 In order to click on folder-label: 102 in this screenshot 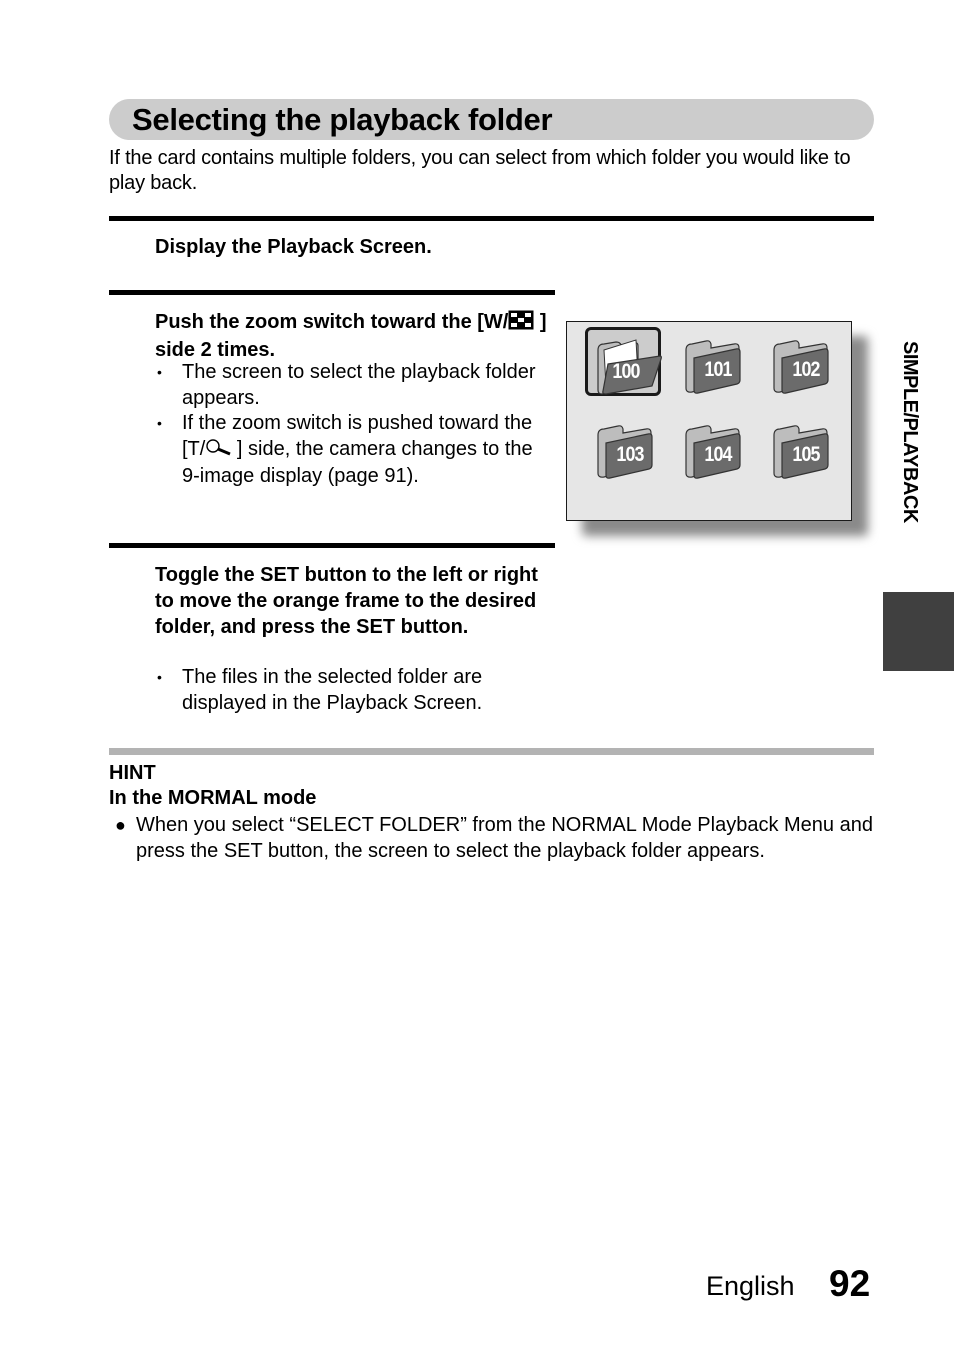, I will do `click(806, 369)`.